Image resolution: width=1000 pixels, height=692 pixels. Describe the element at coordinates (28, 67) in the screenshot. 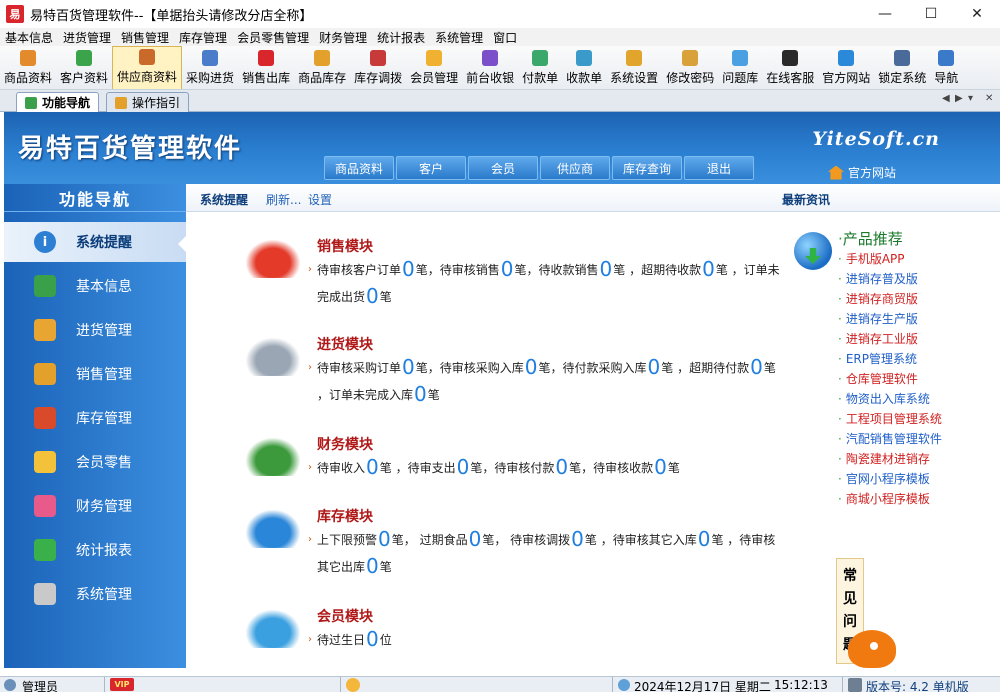

I see `toolbar-button-0: 商品资料` at that location.